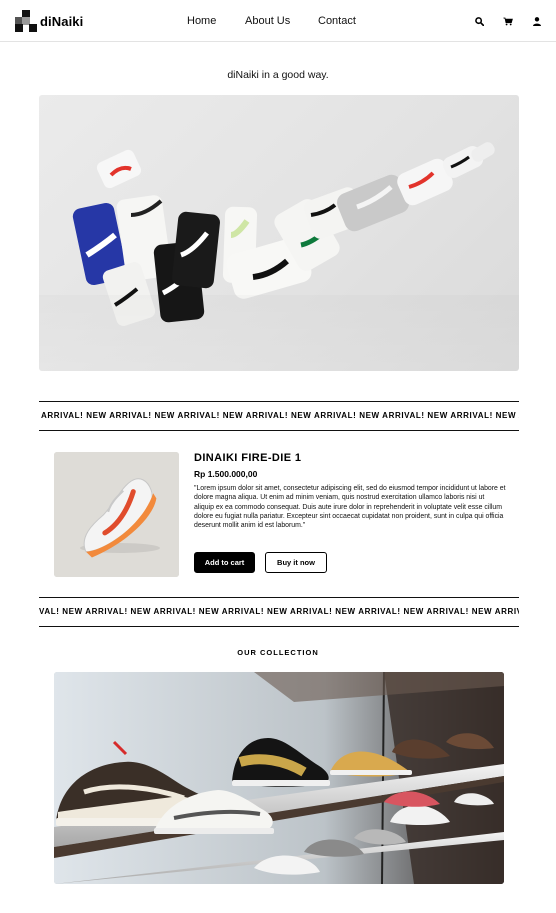 The image size is (556, 913). Describe the element at coordinates (260, 562) in the screenshot. I see `product-actions: Add to cart Buy it now` at that location.